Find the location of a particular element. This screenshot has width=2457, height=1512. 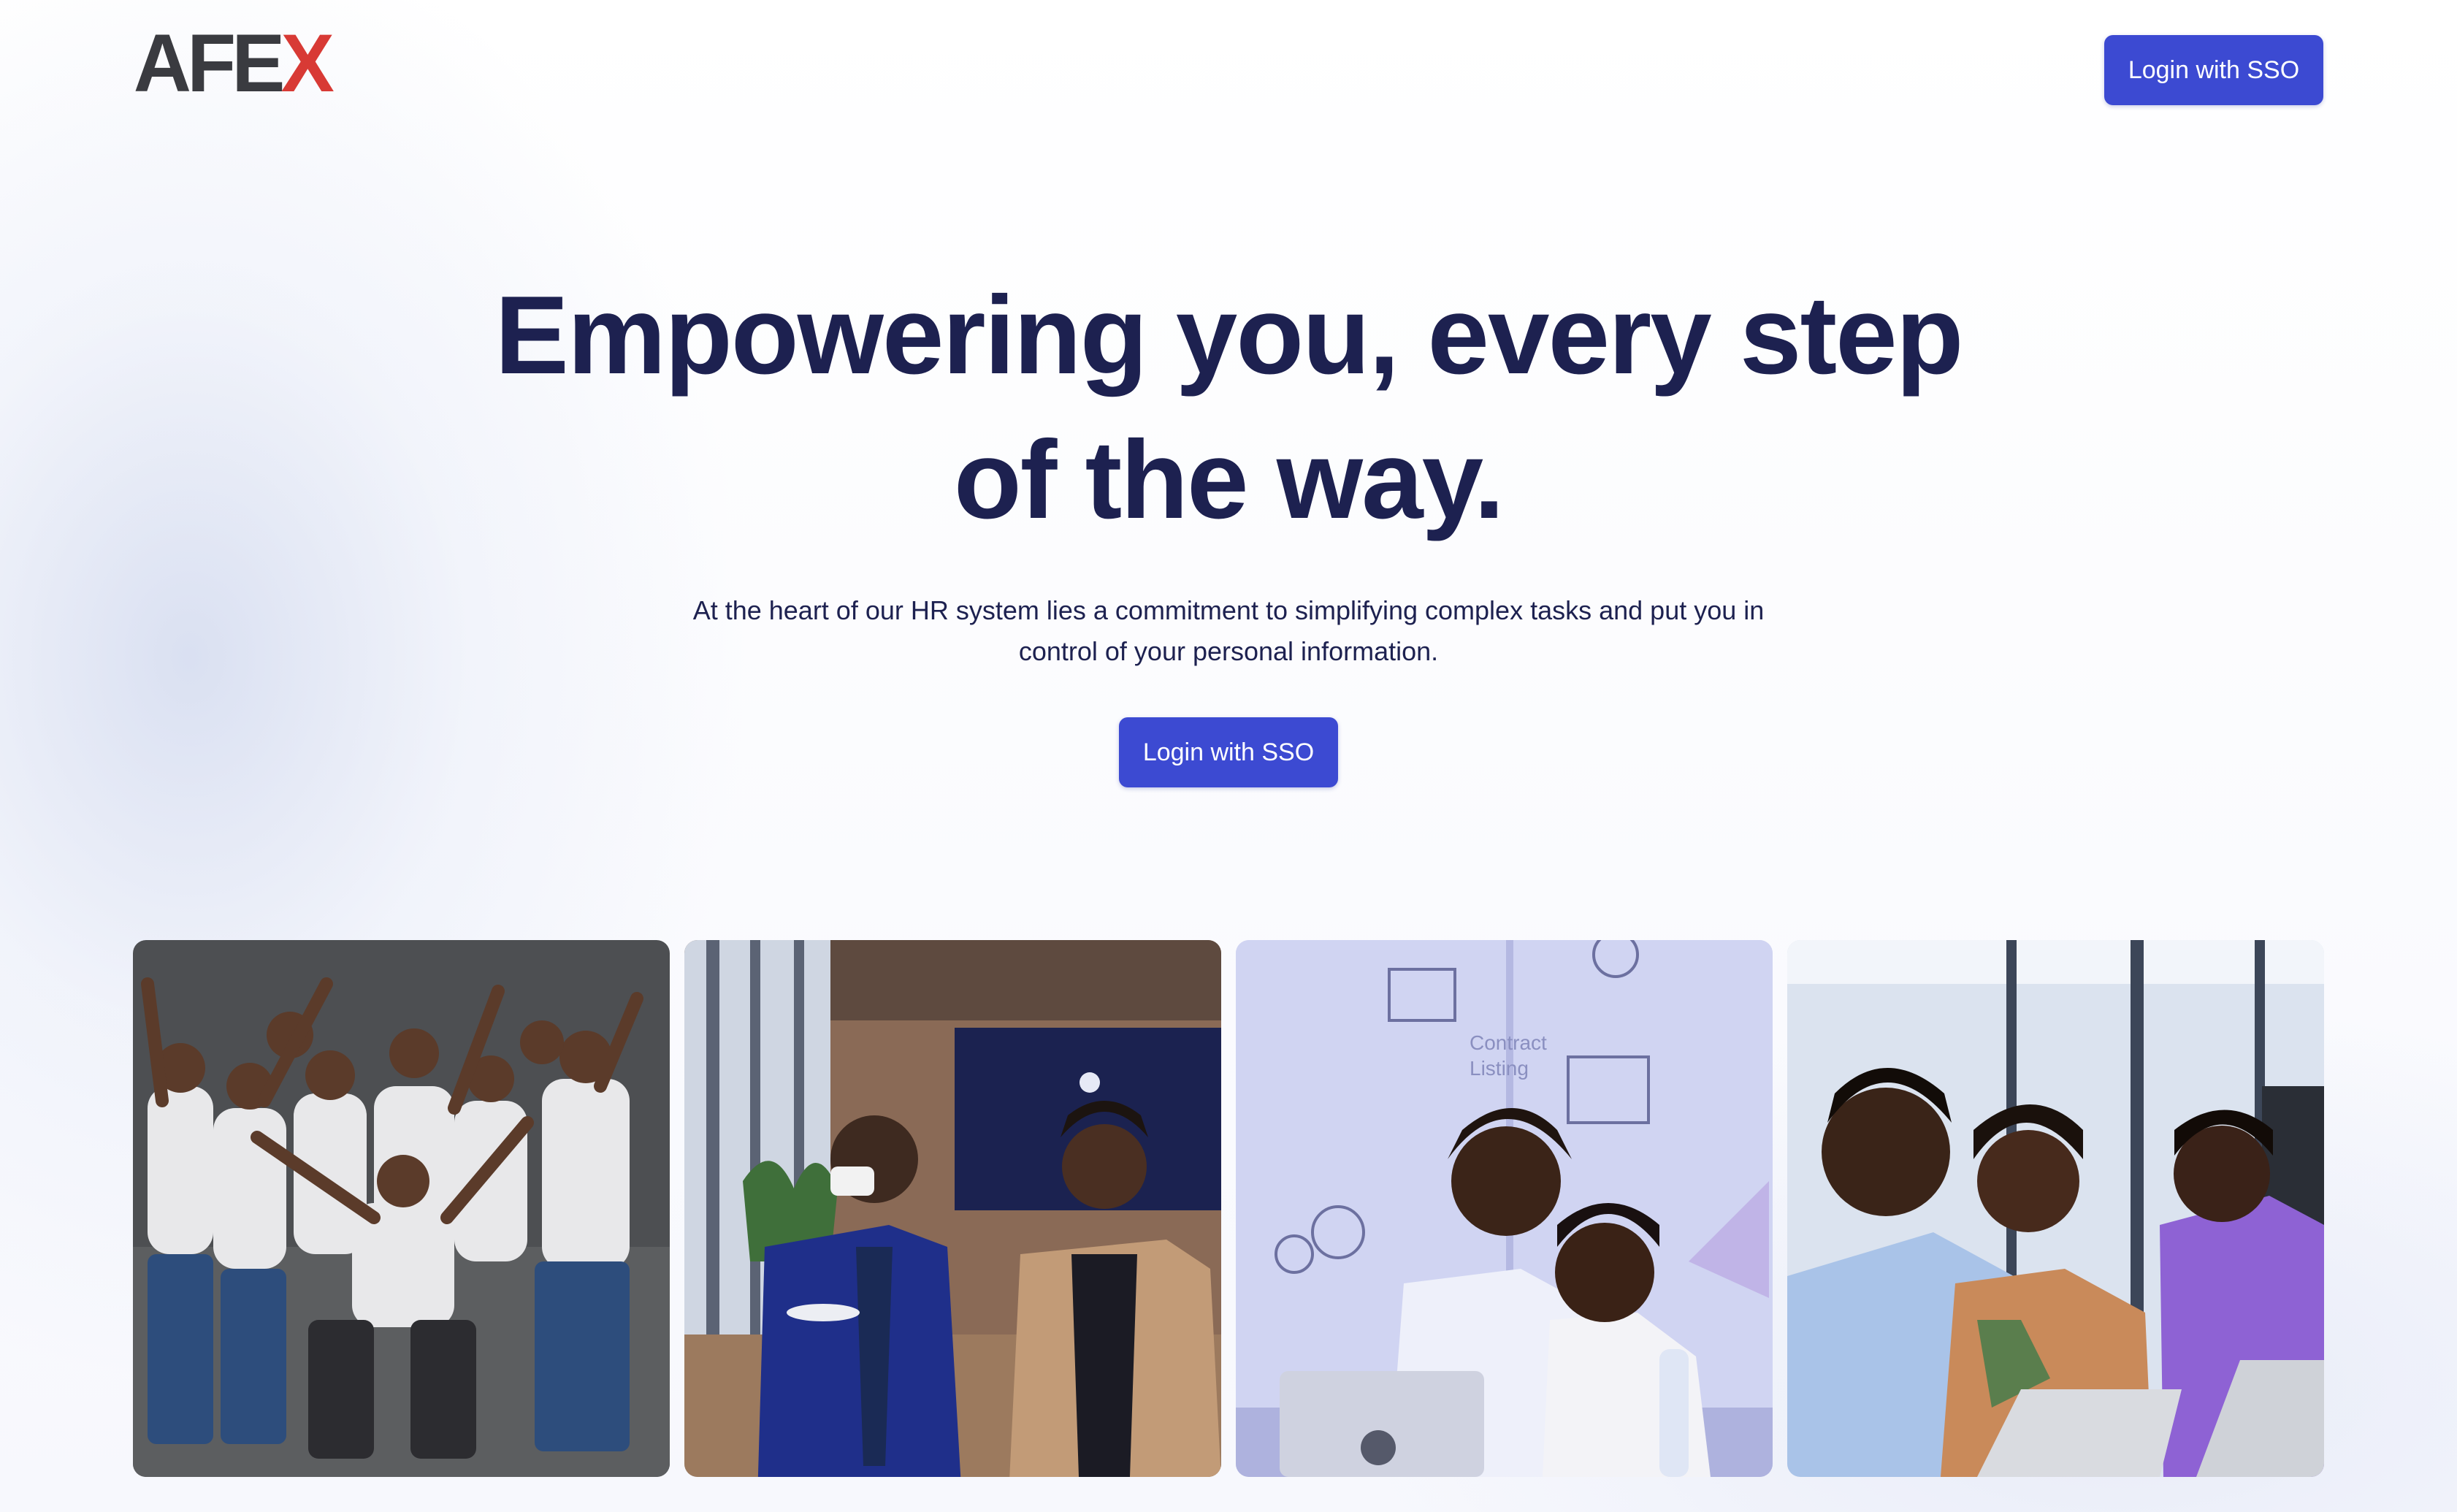

top-header: AFEX Login with SSO is located at coordinates (1229, 73).